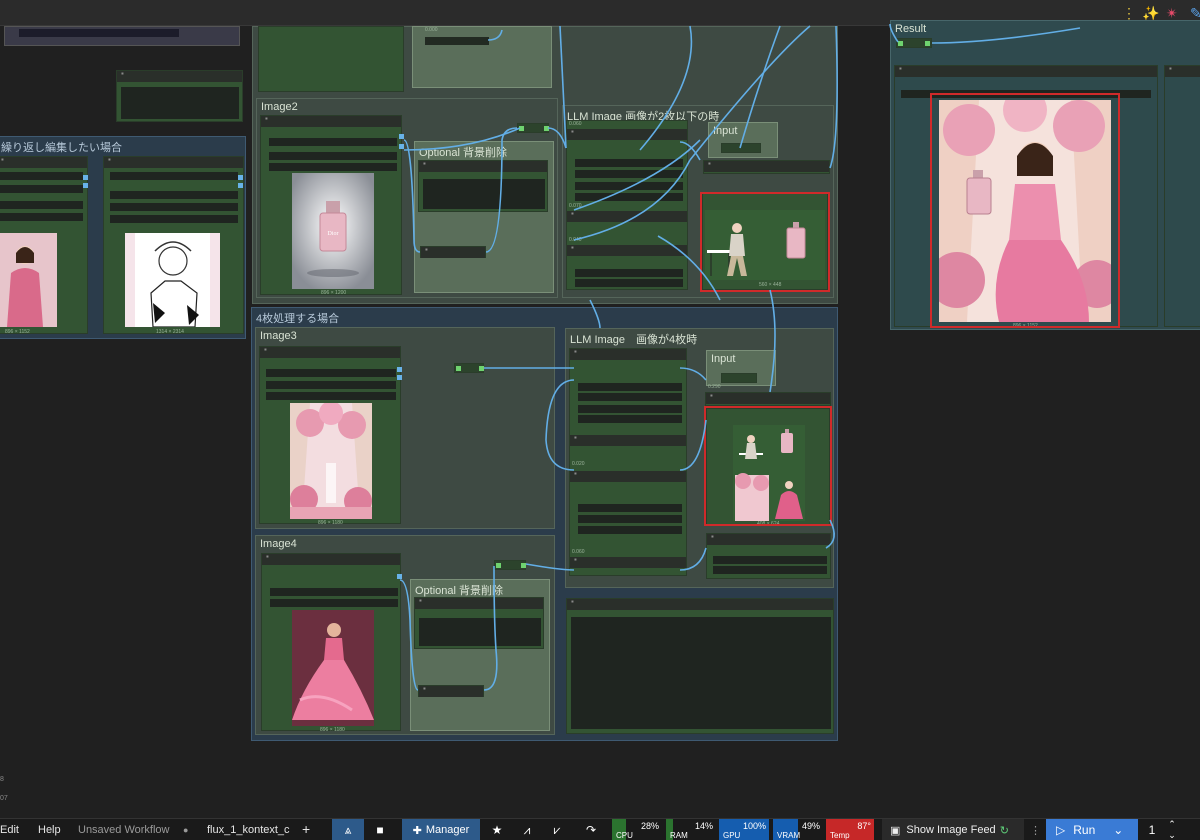 This screenshot has height=840, width=1200. Describe the element at coordinates (99, 33) in the screenshot. I see `stub-widget` at that location.